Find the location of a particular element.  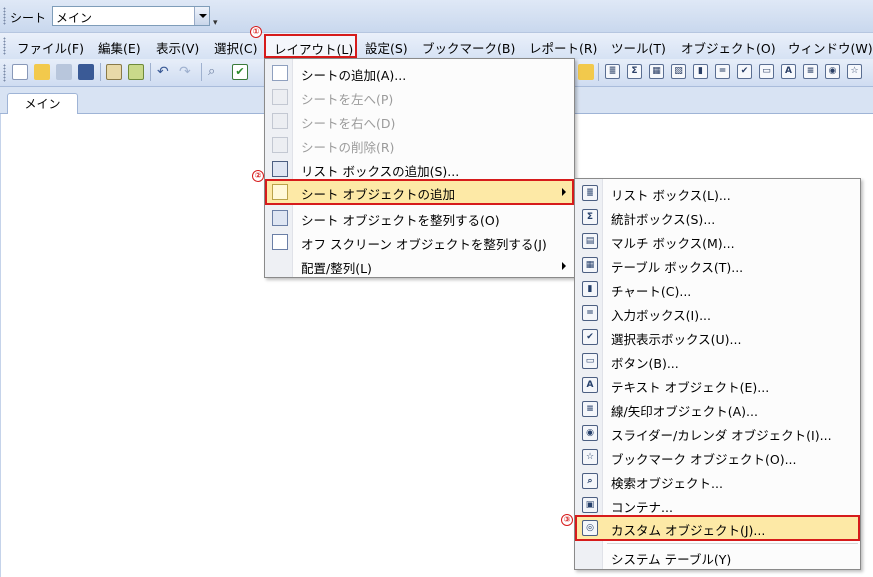

tablebox-icon: ▦ is located at coordinates (590, 265).